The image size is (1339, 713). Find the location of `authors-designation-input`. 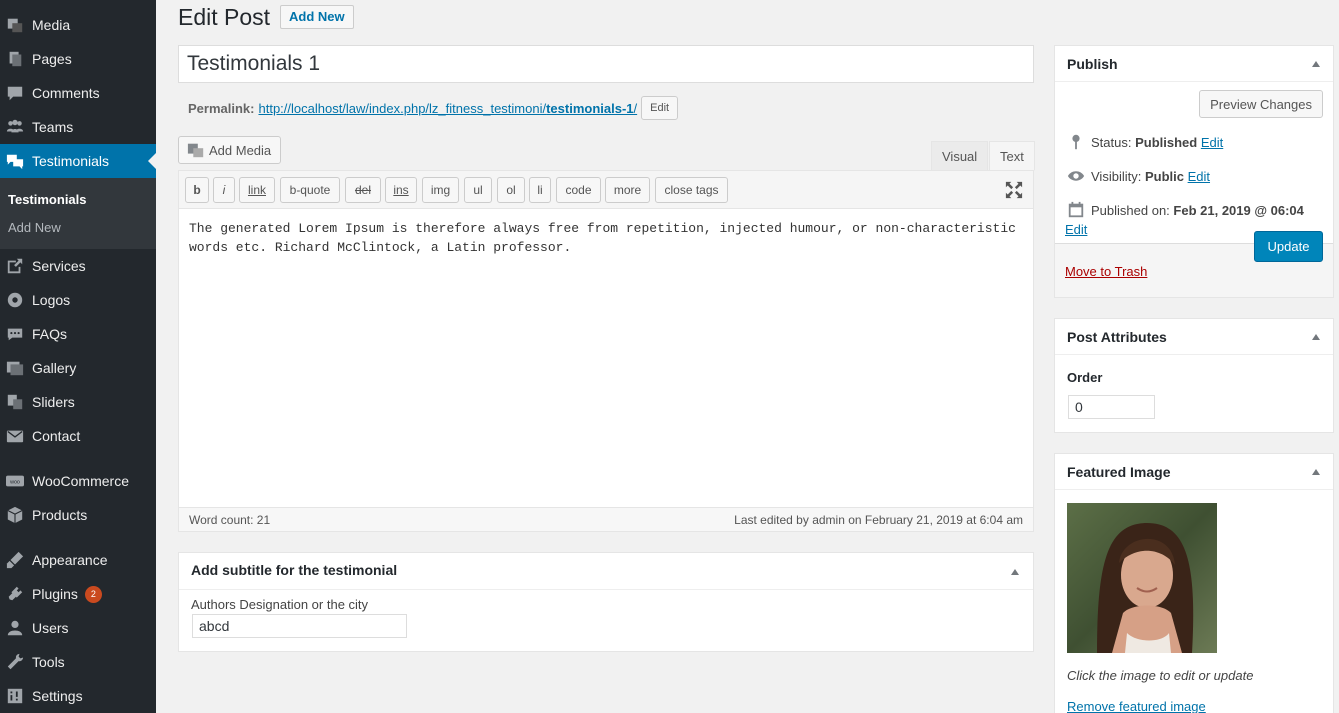

authors-designation-input is located at coordinates (299, 626).